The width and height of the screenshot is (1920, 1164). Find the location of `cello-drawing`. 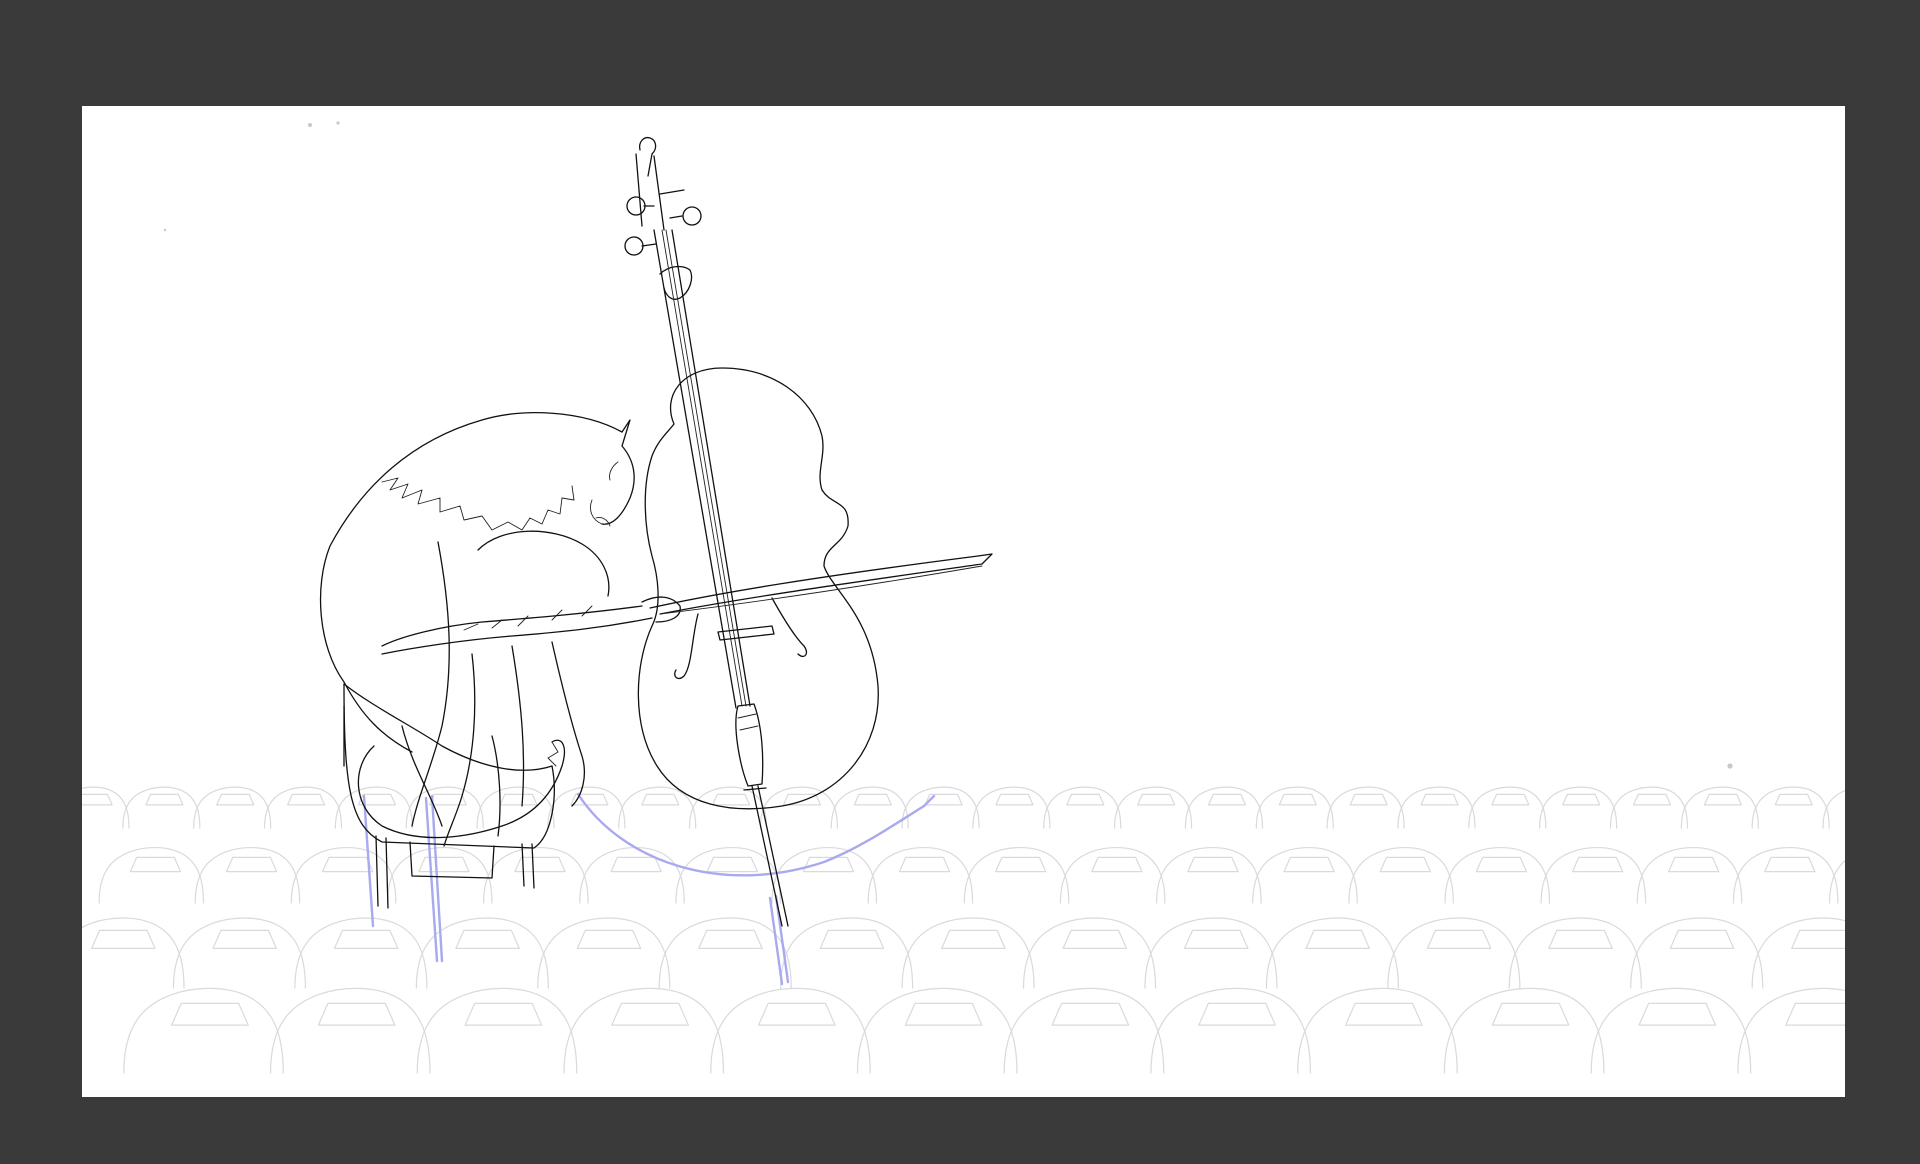

cello-drawing is located at coordinates (808, 531).